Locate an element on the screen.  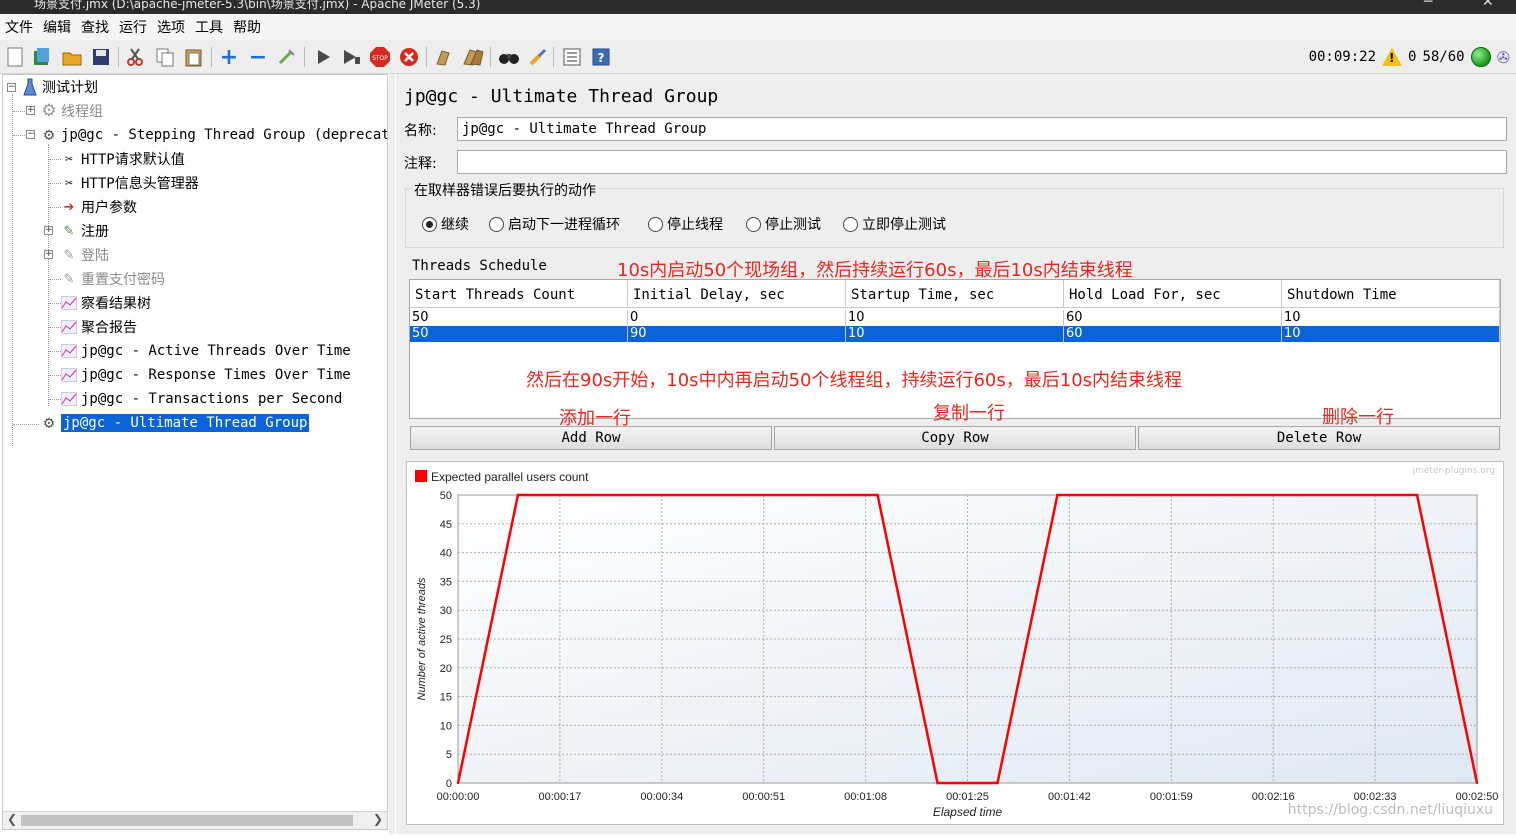
add-row-button: Add Row is located at coordinates (591, 438).